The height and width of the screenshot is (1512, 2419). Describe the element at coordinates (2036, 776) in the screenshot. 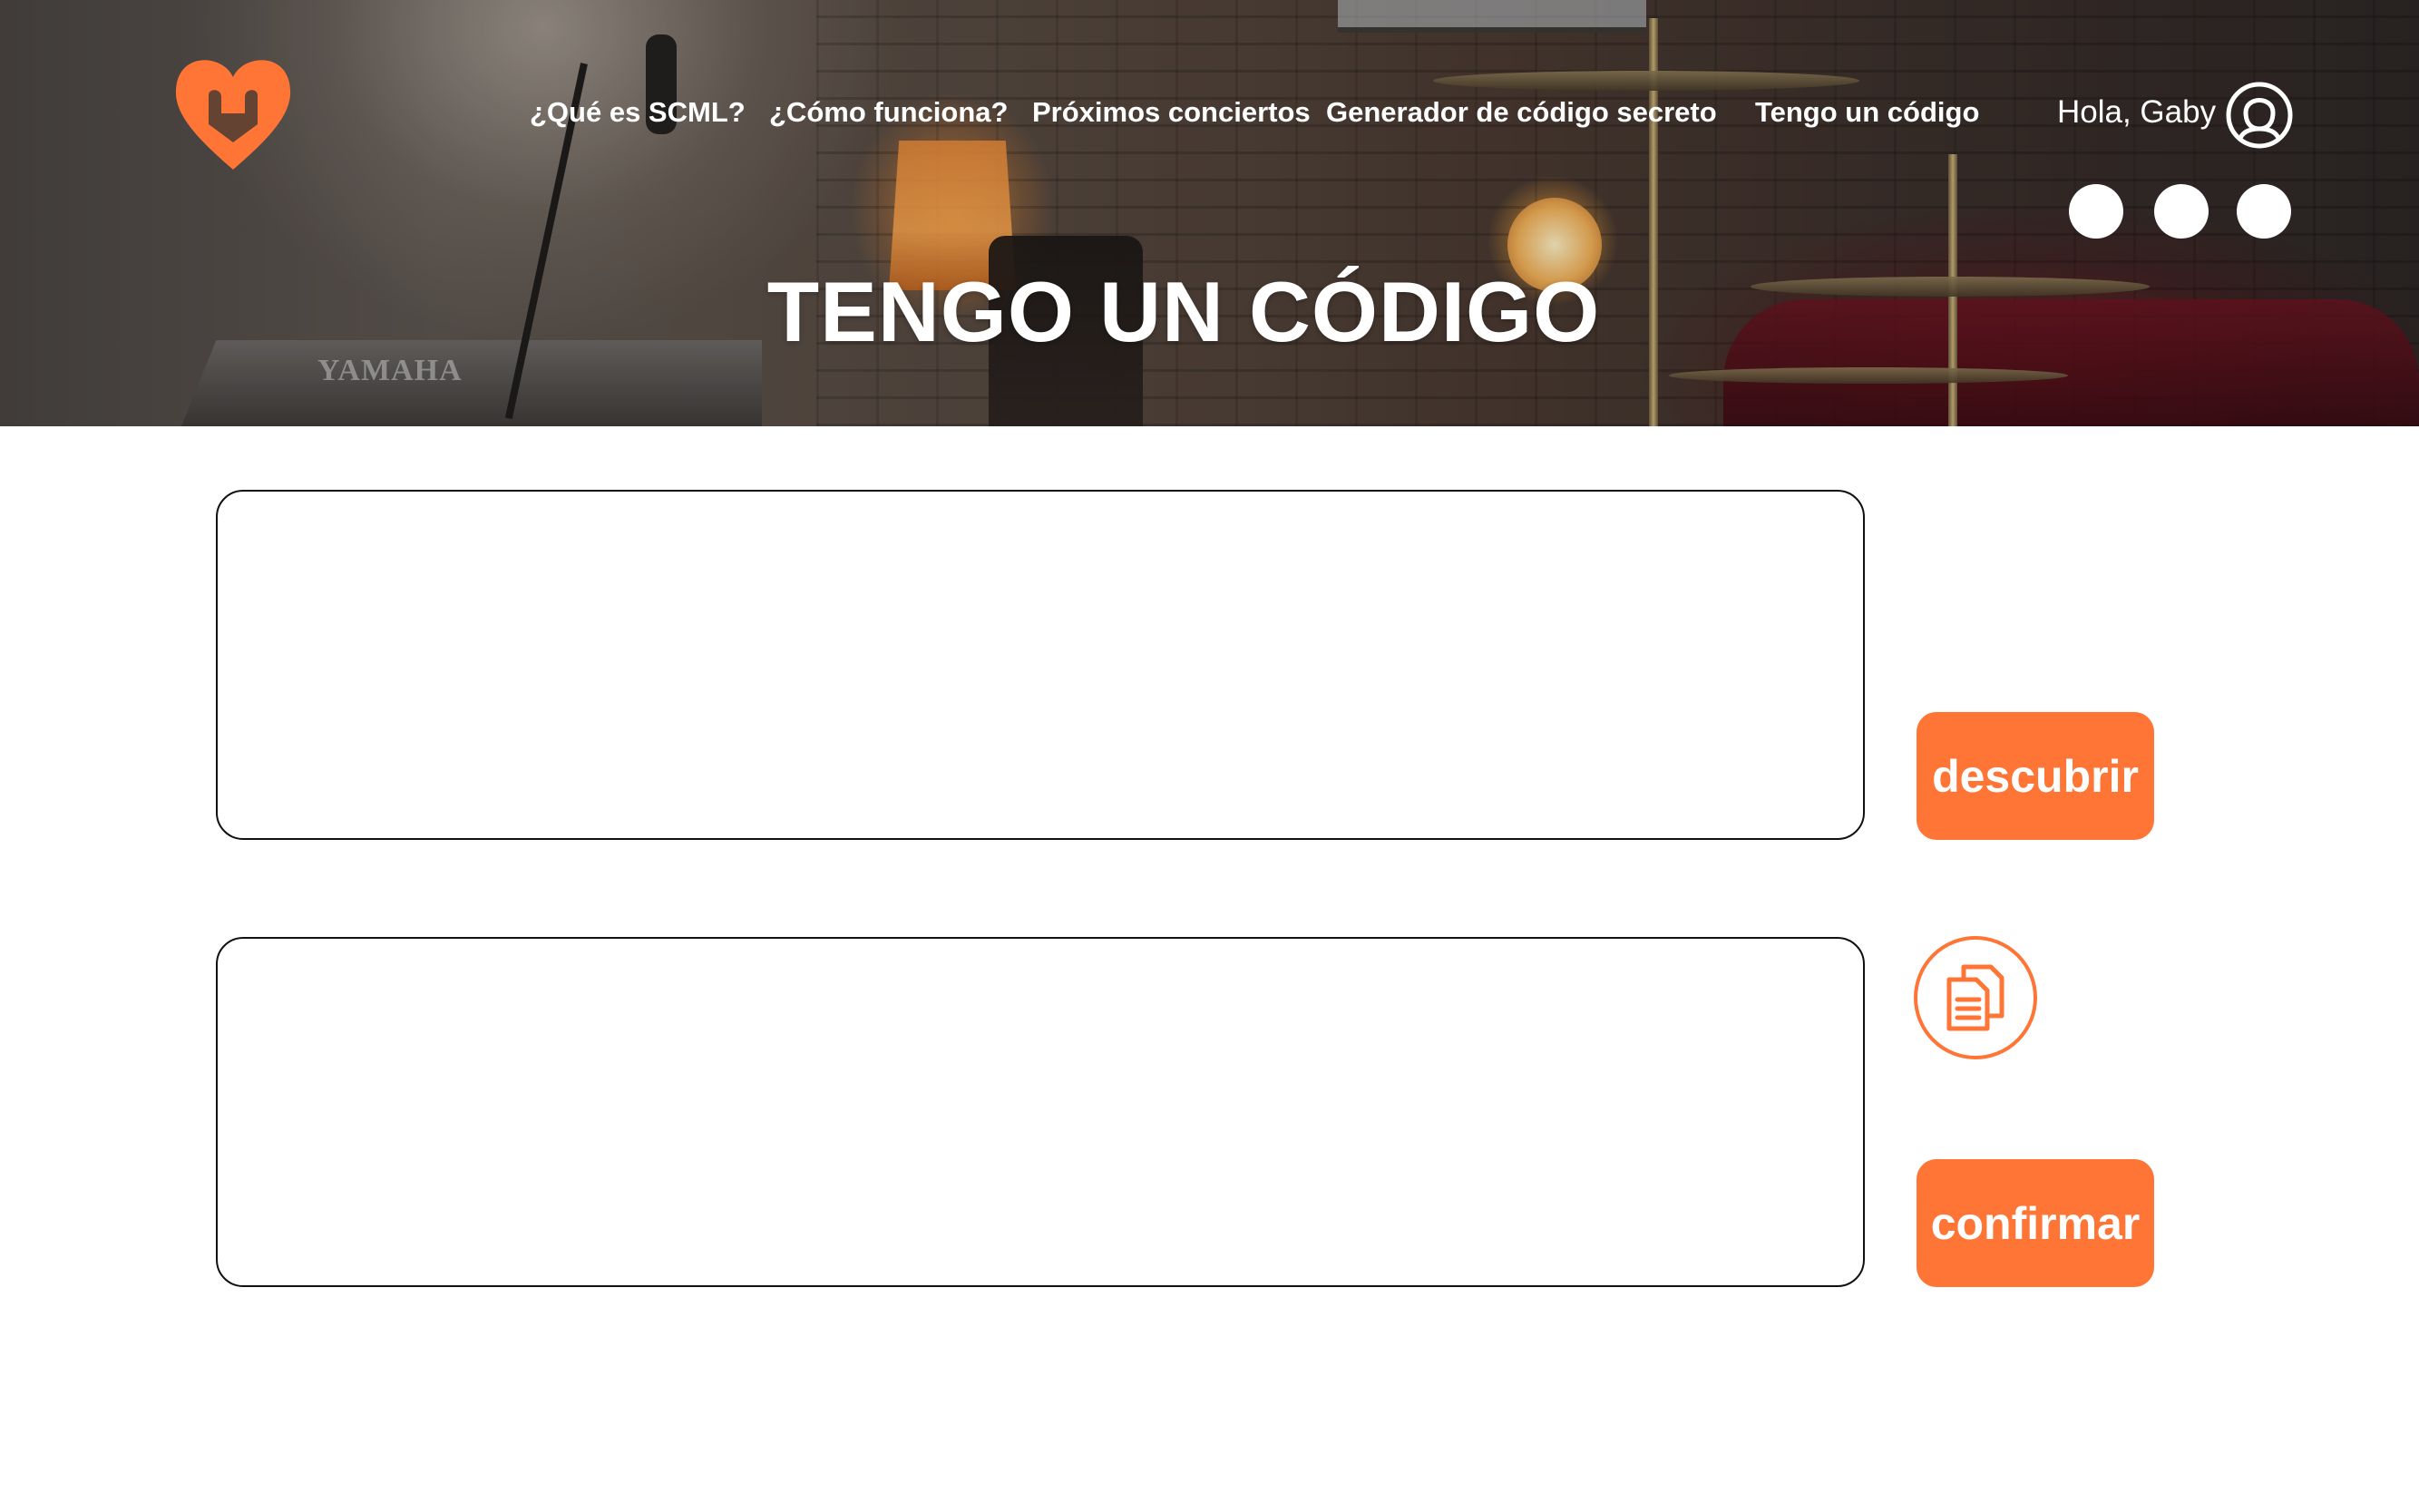

I see `discover-button: descubrir` at that location.